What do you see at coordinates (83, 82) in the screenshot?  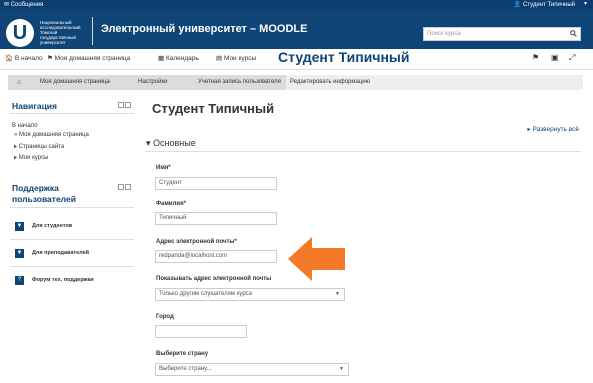 I see `breadcrumb-dashboard: Моя домашняя страница` at bounding box center [83, 82].